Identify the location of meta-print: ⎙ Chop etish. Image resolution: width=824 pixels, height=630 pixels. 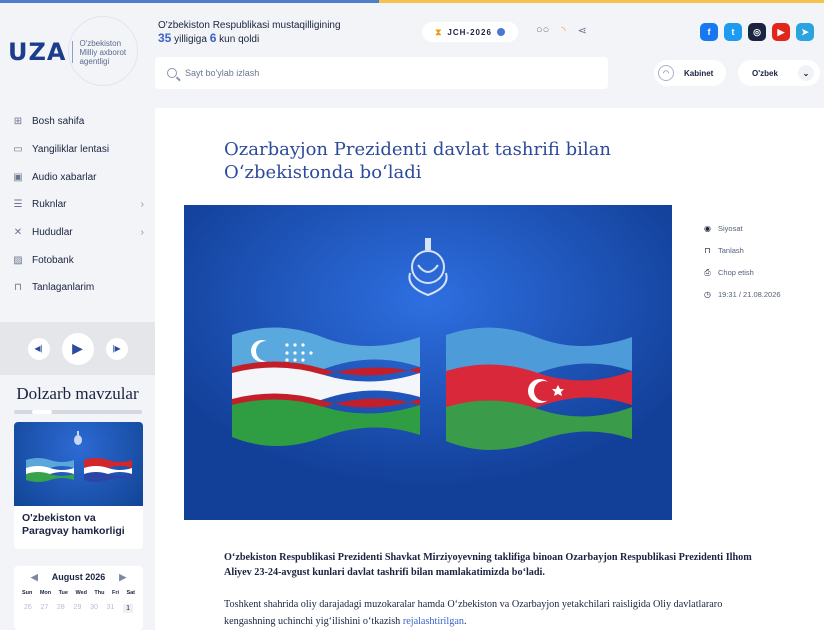
(742, 272).